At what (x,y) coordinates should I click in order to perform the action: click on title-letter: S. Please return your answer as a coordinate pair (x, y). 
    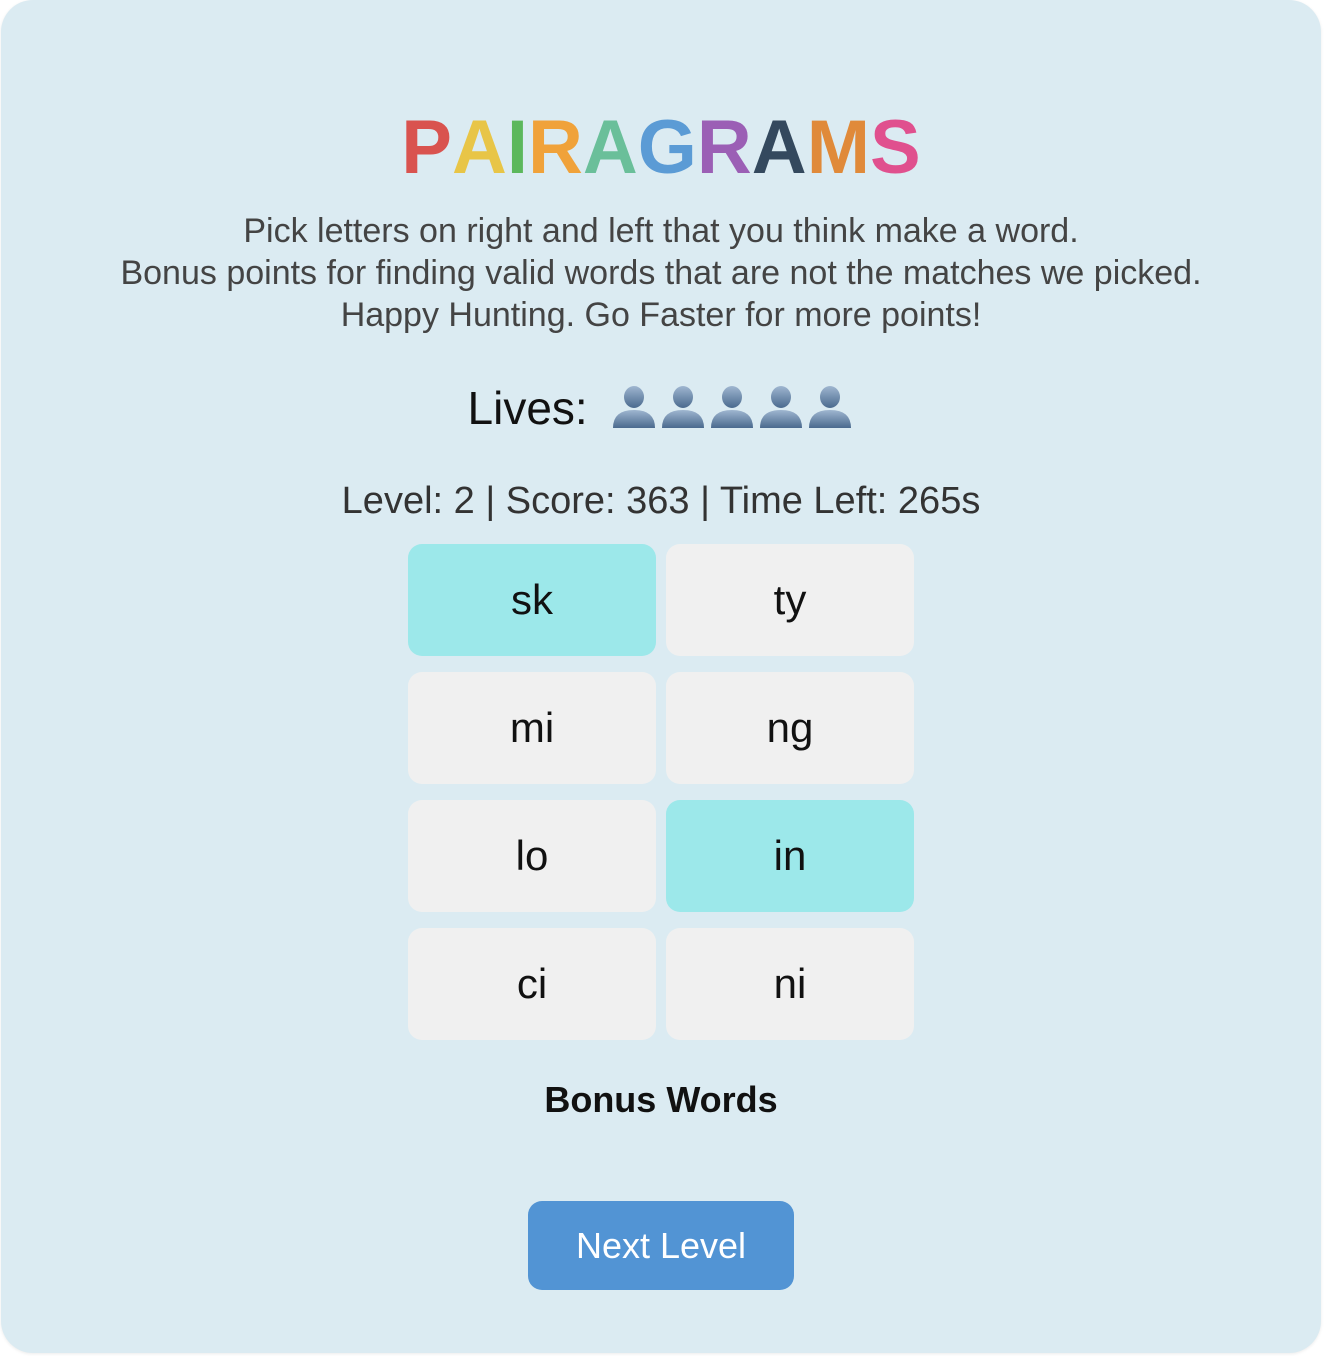
    Looking at the image, I should click on (895, 147).